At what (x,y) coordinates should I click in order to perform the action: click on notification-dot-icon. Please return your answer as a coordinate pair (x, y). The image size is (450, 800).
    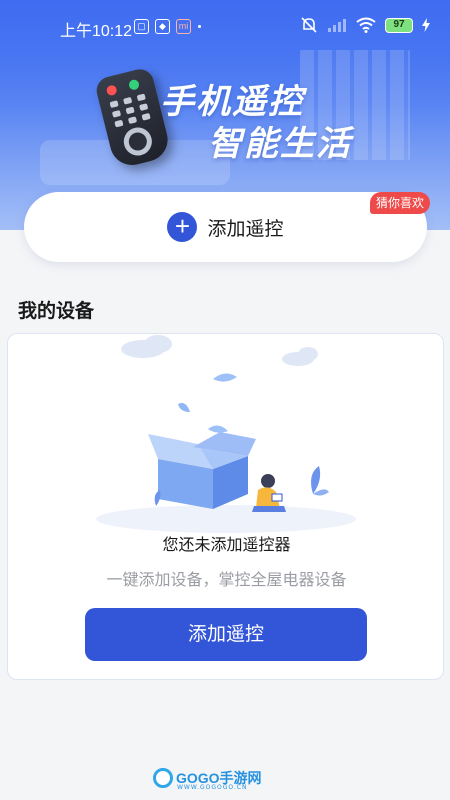
    Looking at the image, I should click on (199, 26).